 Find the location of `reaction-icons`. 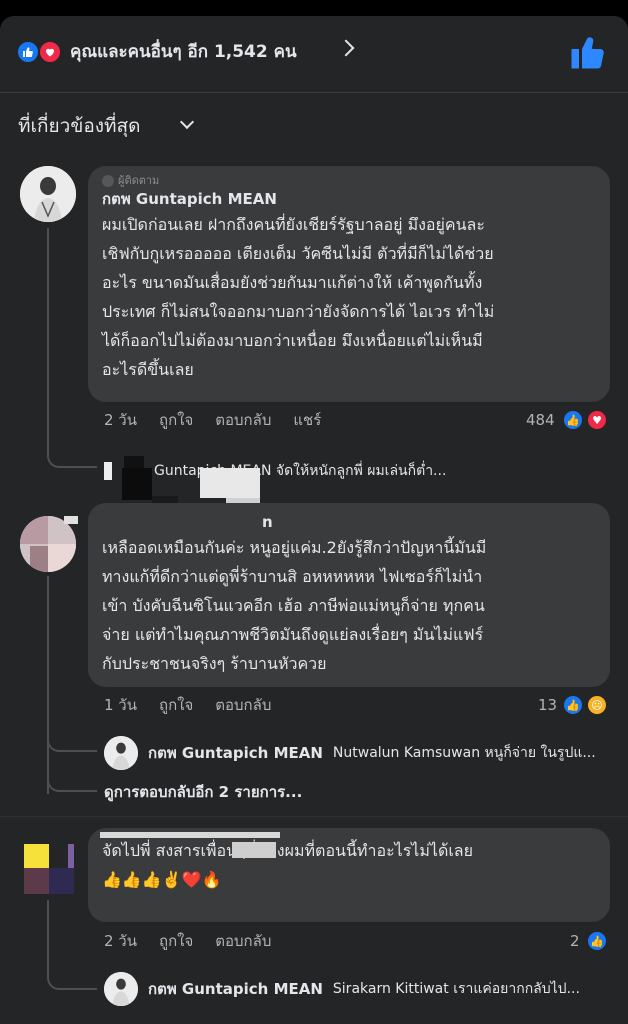

reaction-icons is located at coordinates (42, 52).